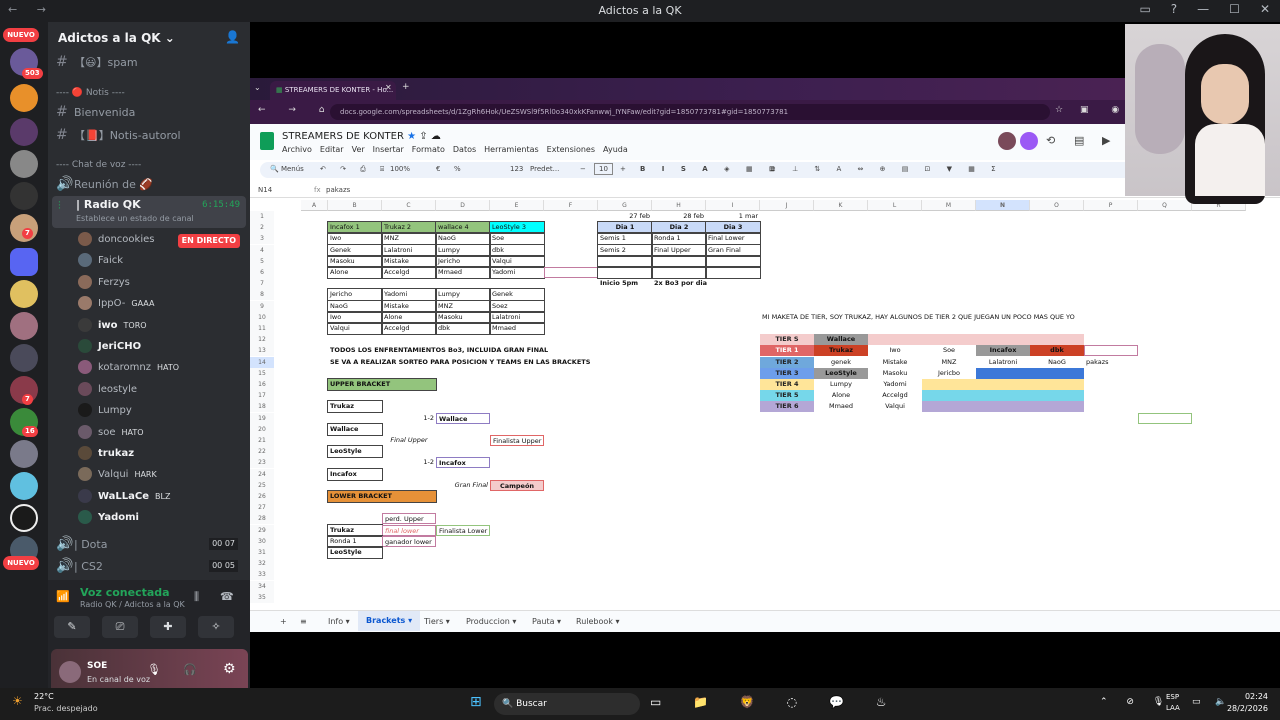 The image size is (1280, 720). Describe the element at coordinates (409, 239) in the screenshot. I see `sheet-cell: MNZ` at that location.